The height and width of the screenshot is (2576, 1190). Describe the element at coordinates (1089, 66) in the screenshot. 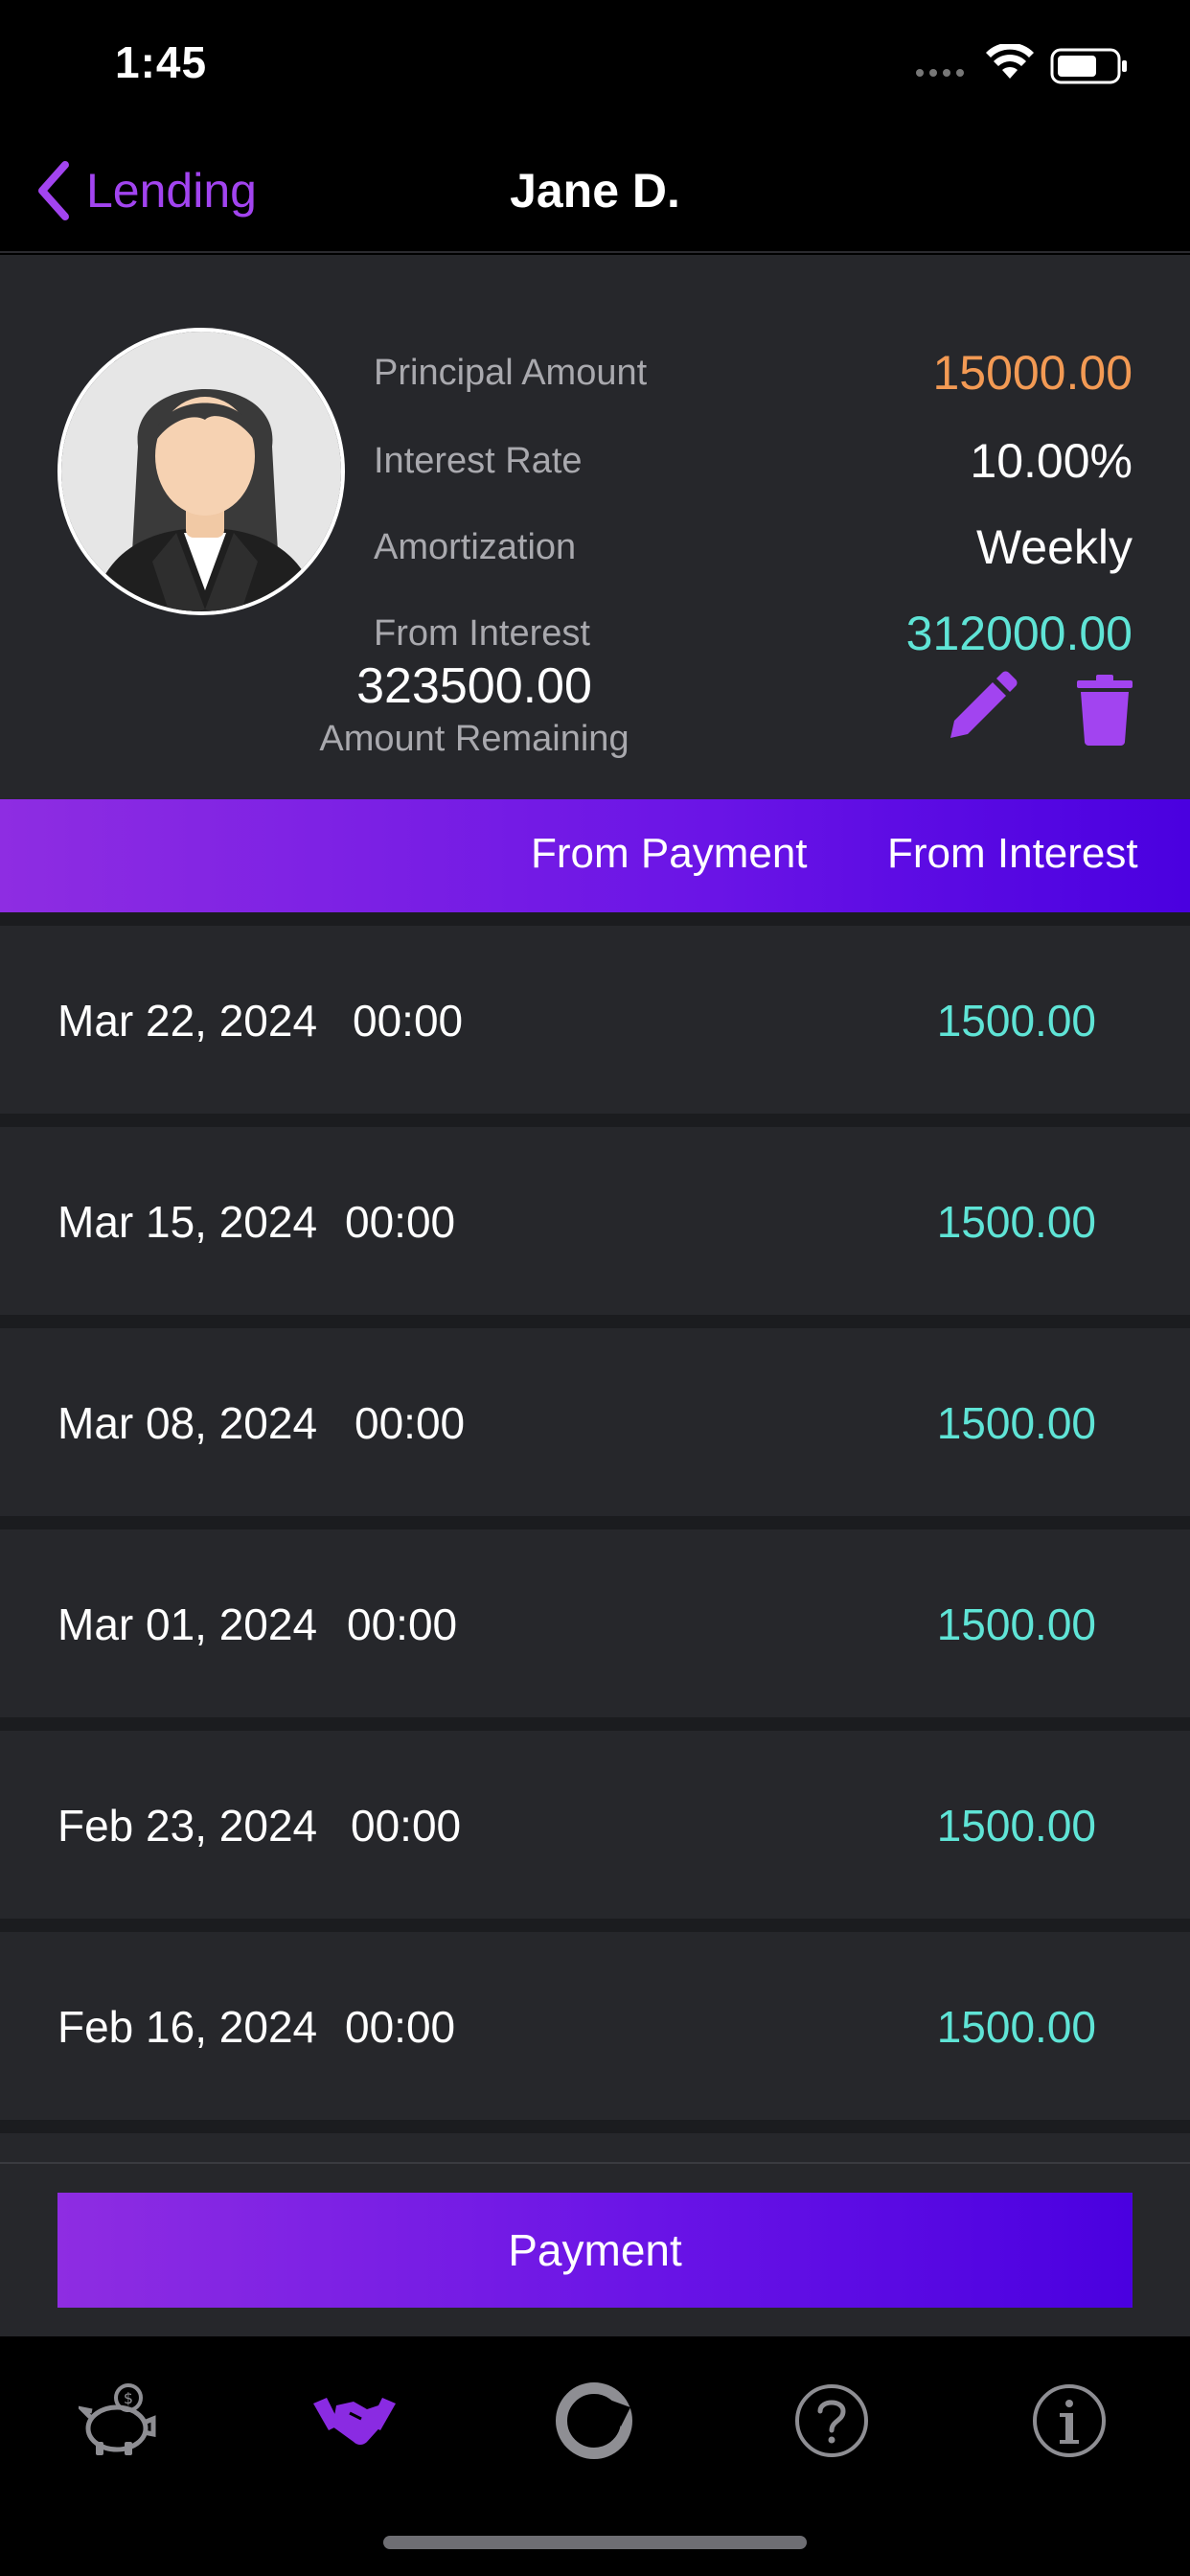

I see `battery-icon` at that location.